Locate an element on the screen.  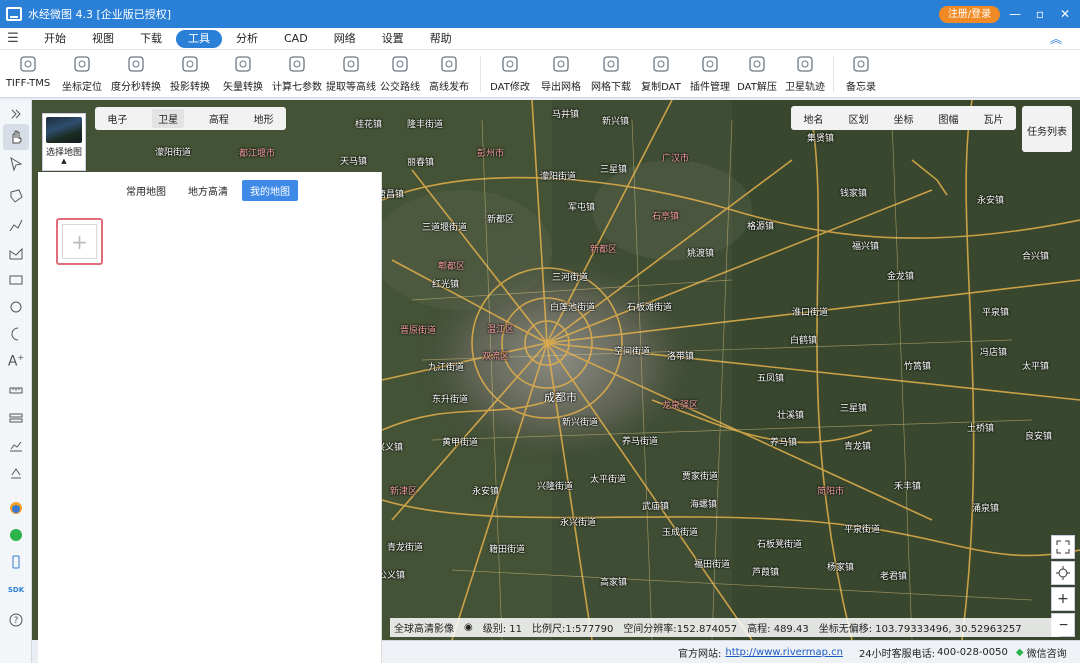
panel-tab-0: 常用地图 is located at coordinates (146, 190).